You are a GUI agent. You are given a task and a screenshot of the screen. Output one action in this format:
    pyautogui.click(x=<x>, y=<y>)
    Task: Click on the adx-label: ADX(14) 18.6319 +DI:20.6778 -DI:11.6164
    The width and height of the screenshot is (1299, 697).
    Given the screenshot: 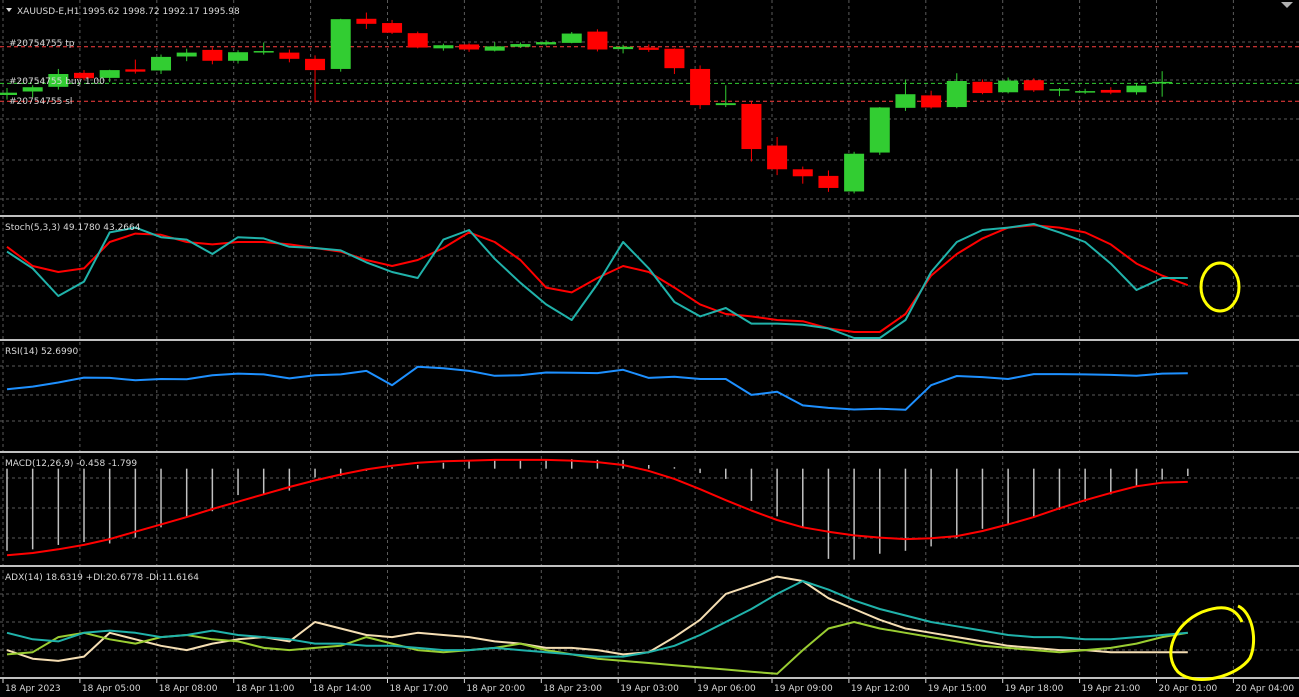 What is the action you would take?
    pyautogui.click(x=102, y=578)
    